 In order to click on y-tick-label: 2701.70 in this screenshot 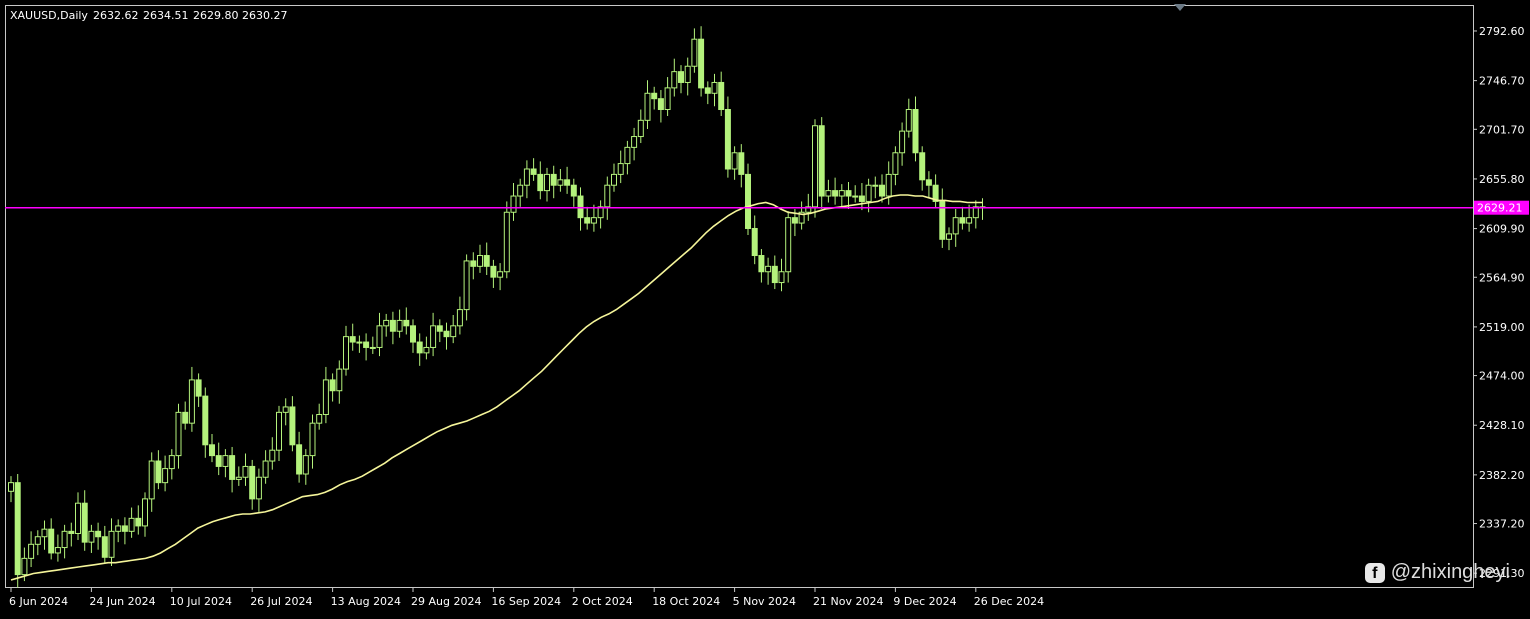, I will do `click(1502, 129)`.